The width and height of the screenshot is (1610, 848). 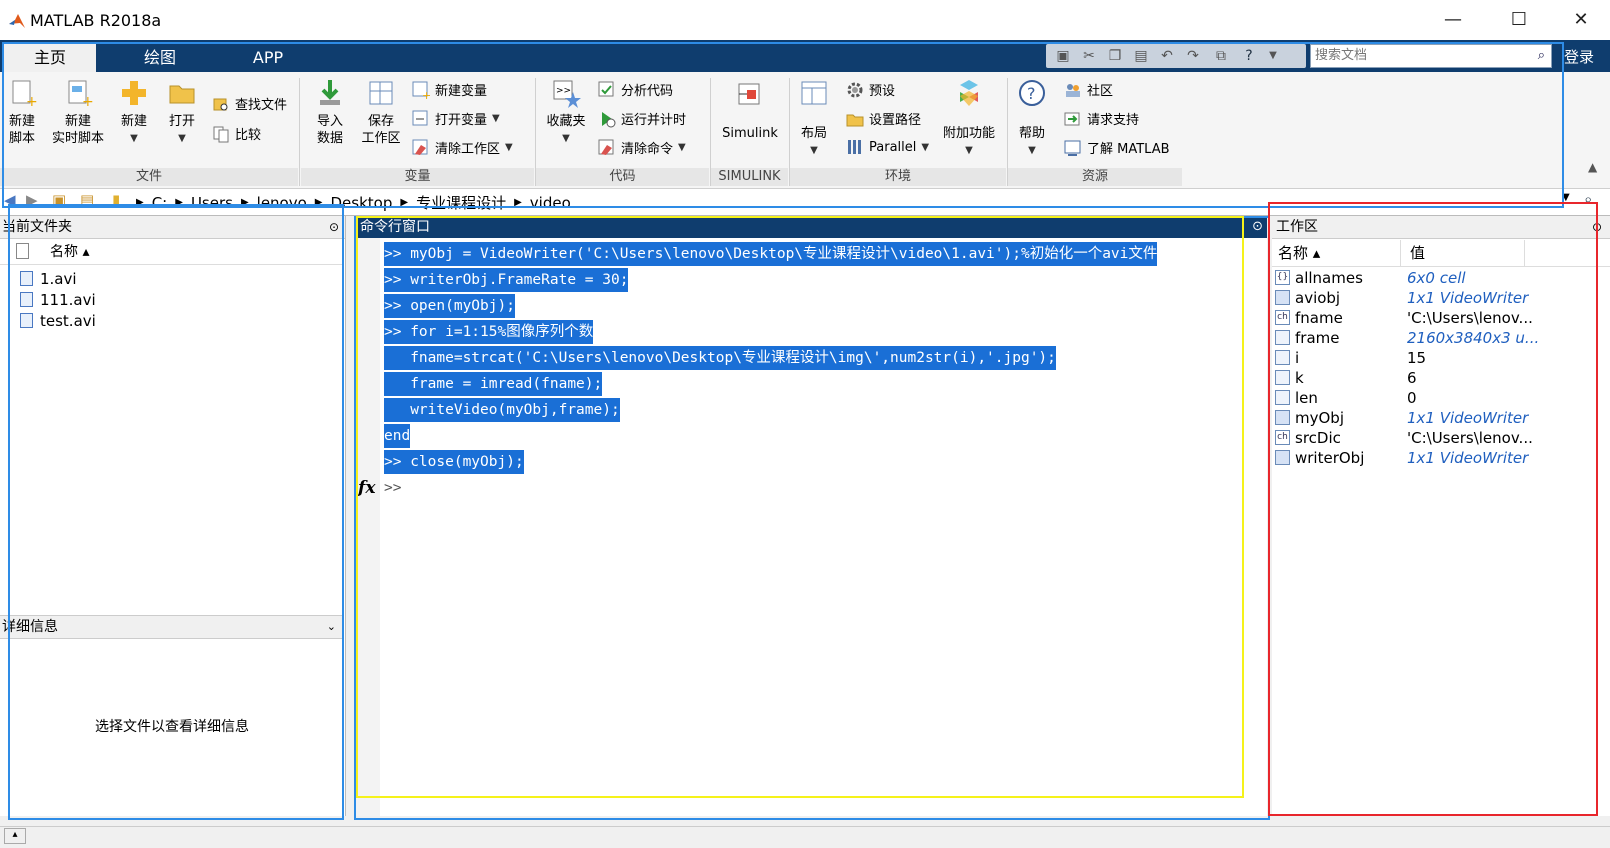 I want to click on status-menu-icon: ▴, so click(x=15, y=836).